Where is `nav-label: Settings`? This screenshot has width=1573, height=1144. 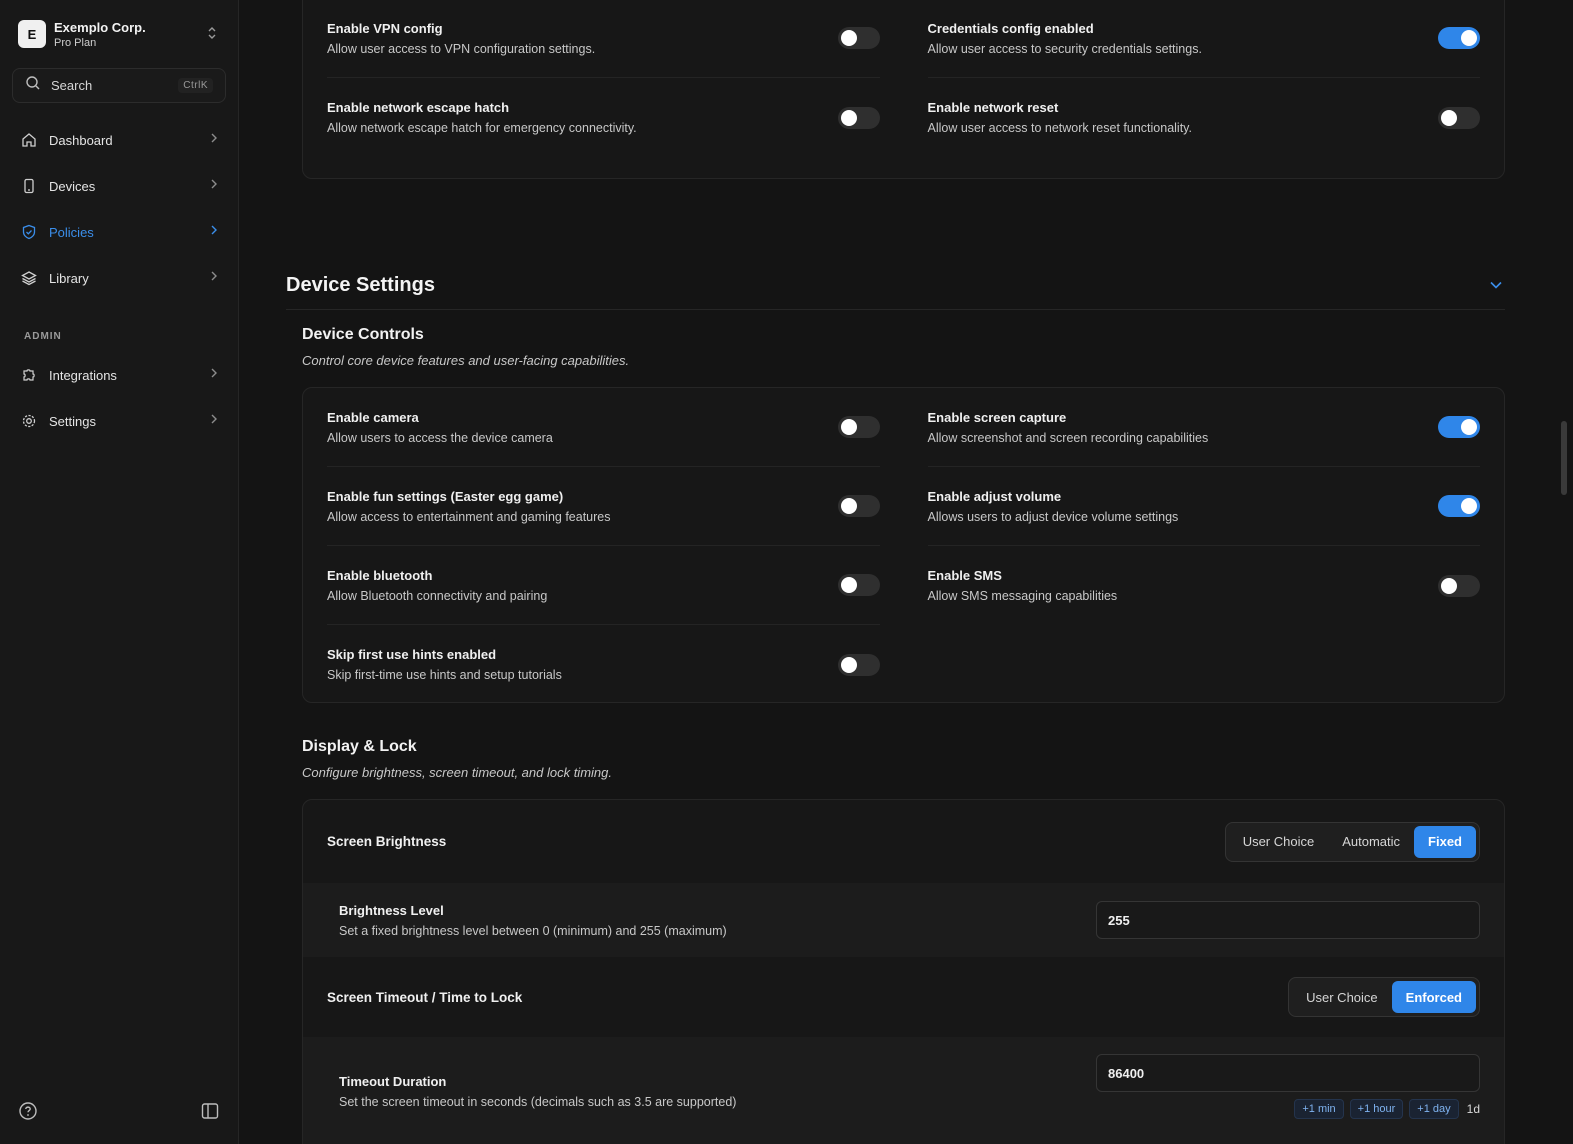
nav-label: Settings is located at coordinates (72, 421).